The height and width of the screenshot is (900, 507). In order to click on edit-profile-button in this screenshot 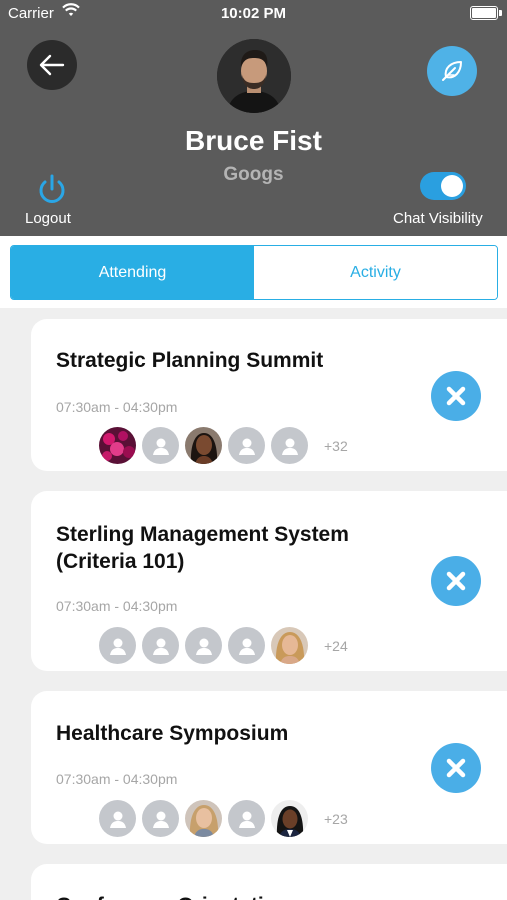, I will do `click(452, 71)`.